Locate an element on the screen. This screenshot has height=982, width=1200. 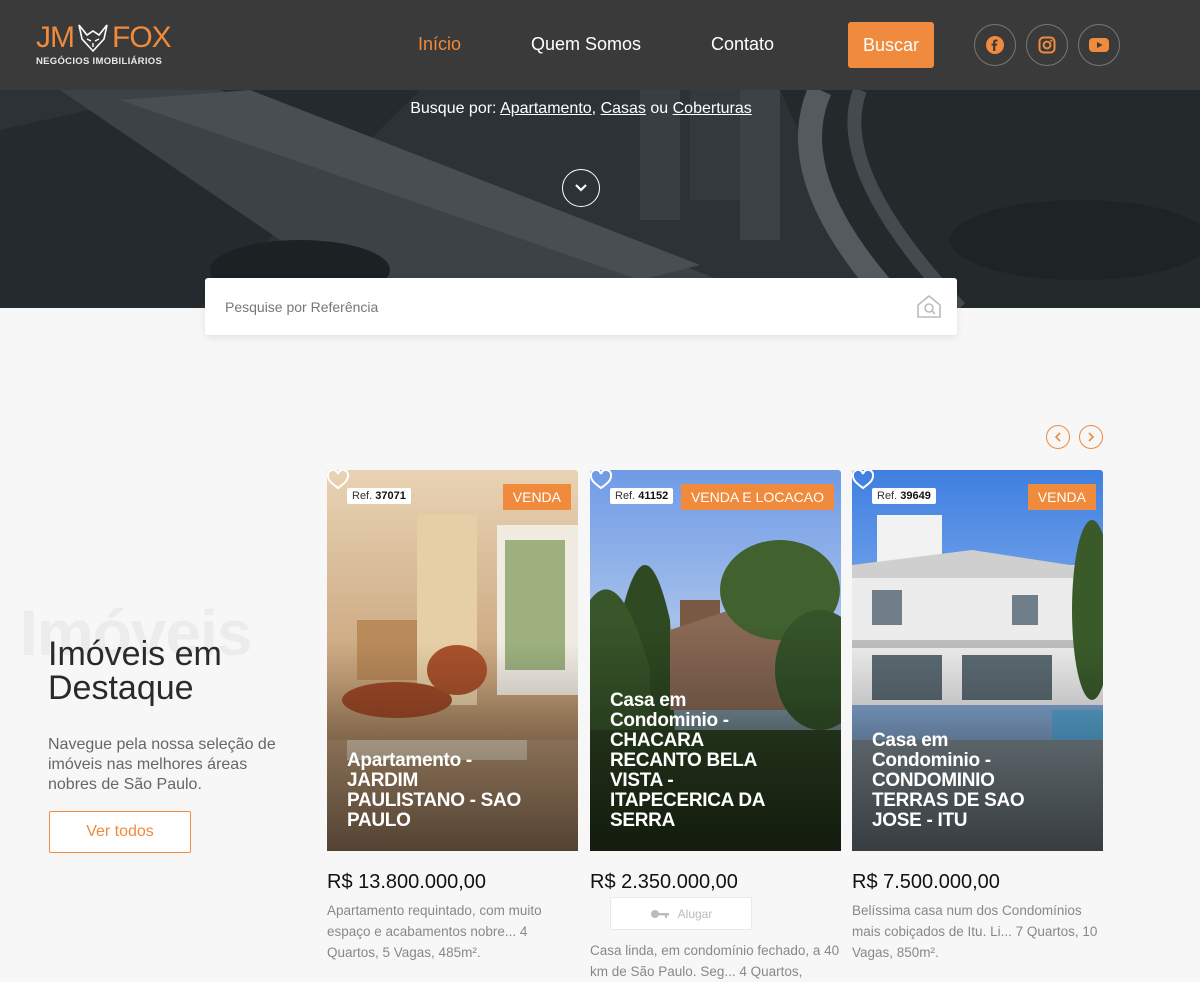
fox-logo-icon is located at coordinates (93, 38).